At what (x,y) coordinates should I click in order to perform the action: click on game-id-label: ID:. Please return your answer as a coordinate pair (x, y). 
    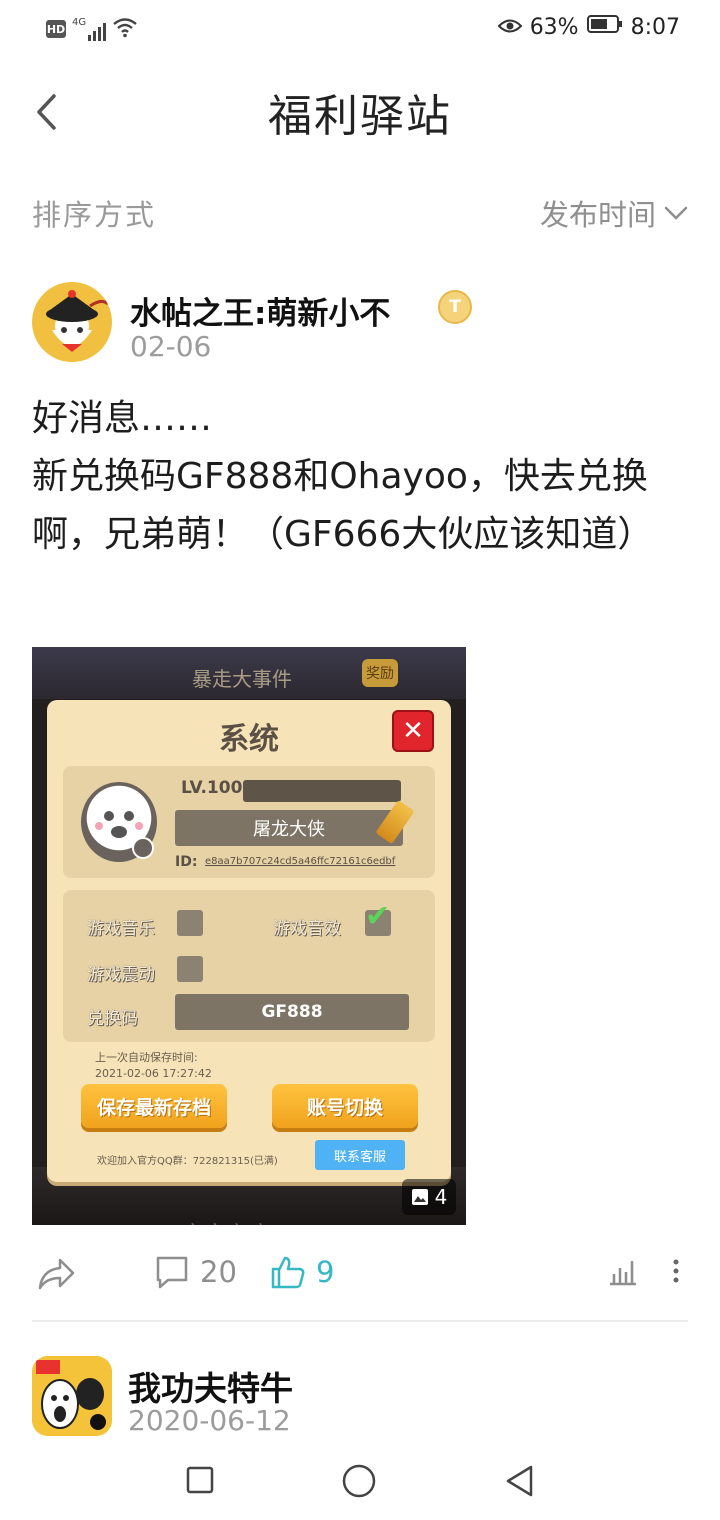
    Looking at the image, I should click on (186, 862).